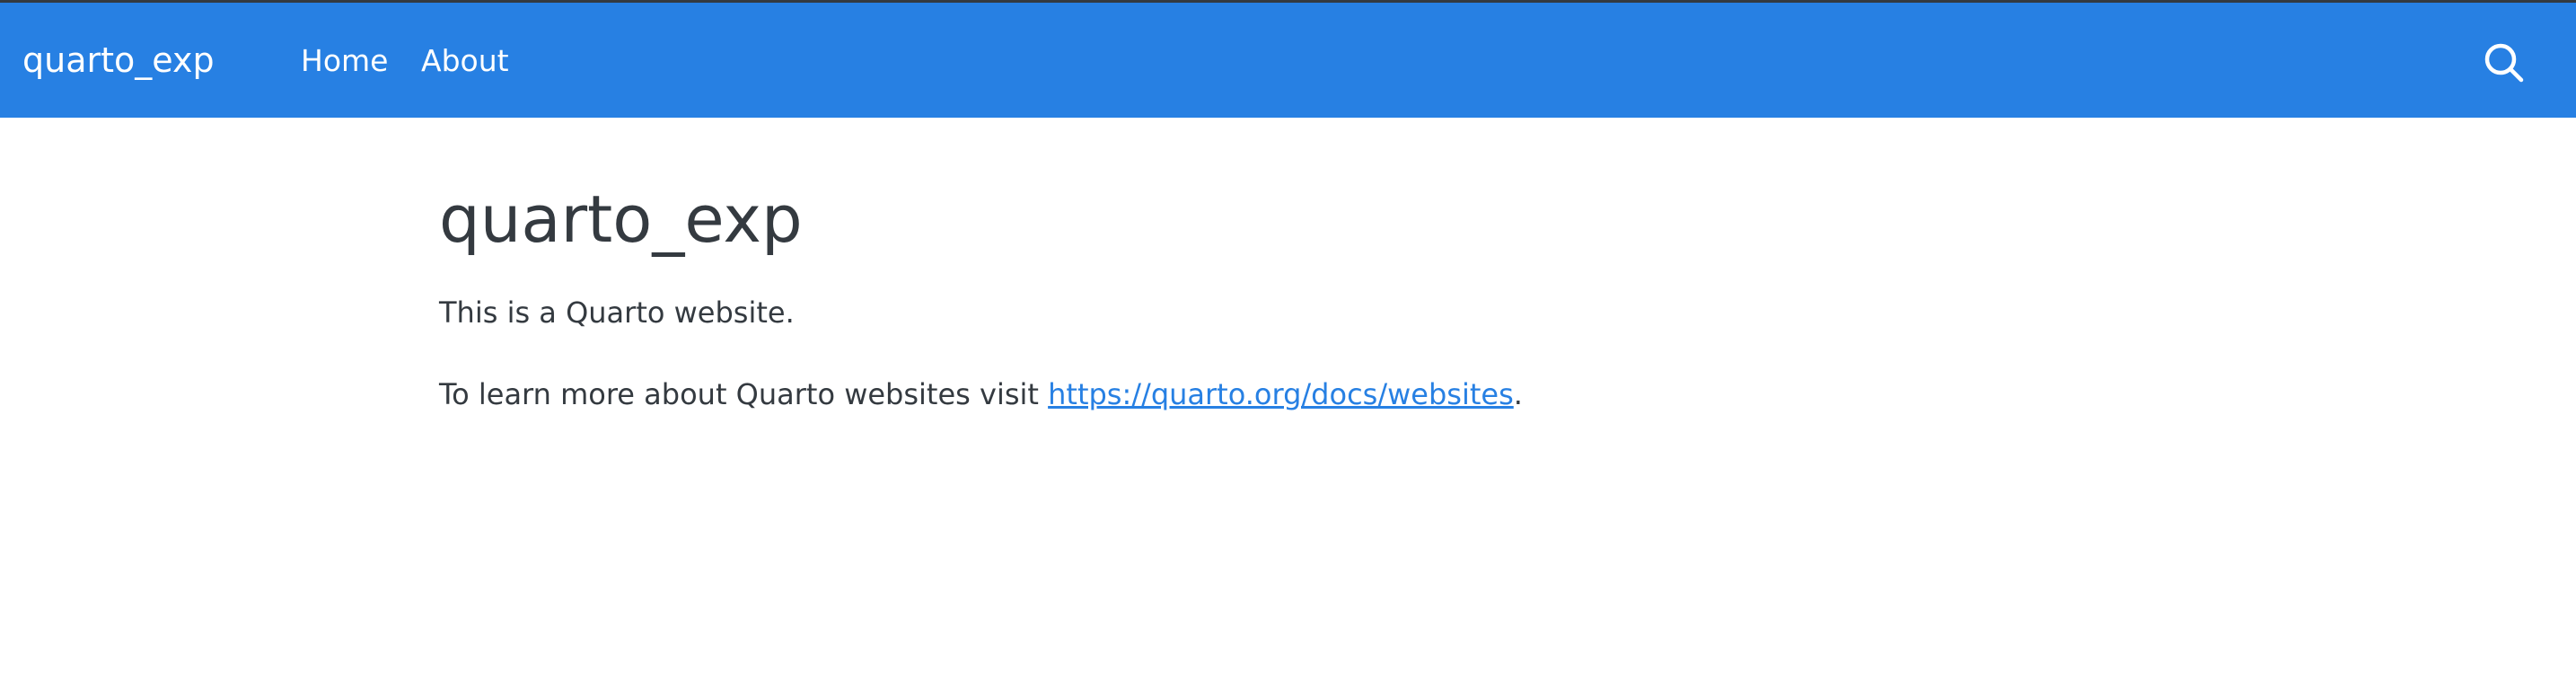 The height and width of the screenshot is (679, 2576). Describe the element at coordinates (621, 219) in the screenshot. I see `page-title: quarto_exp` at that location.